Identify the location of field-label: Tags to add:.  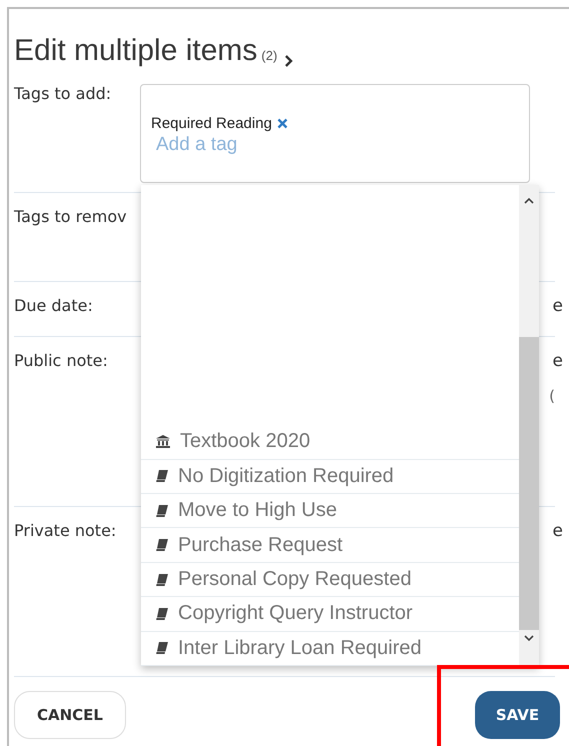
(63, 94).